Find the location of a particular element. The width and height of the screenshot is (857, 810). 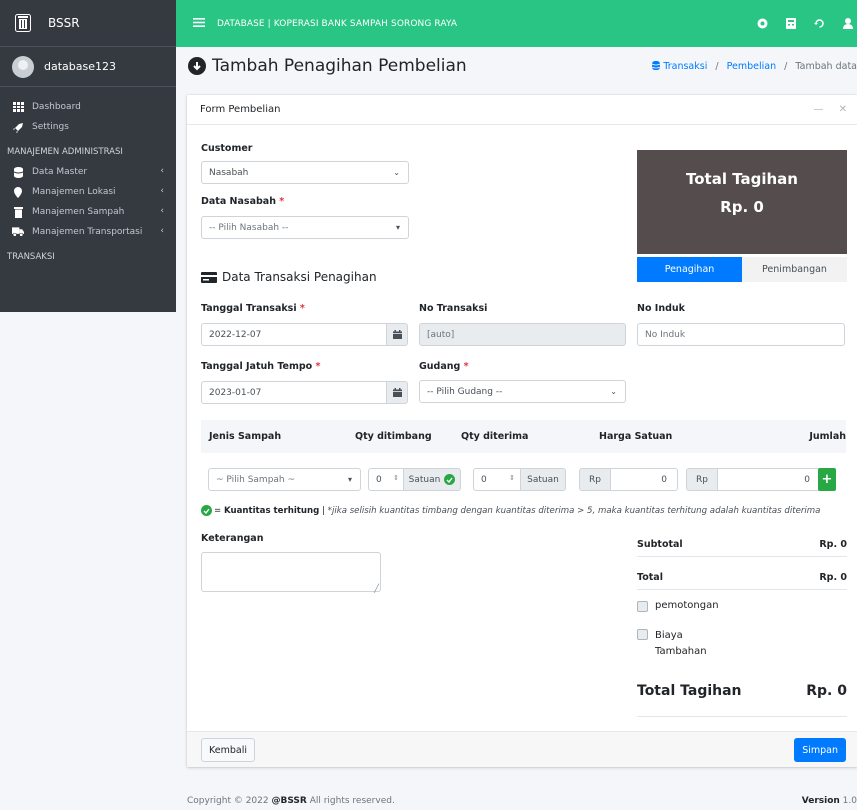

harga-satuan-input: 0 is located at coordinates (644, 479).